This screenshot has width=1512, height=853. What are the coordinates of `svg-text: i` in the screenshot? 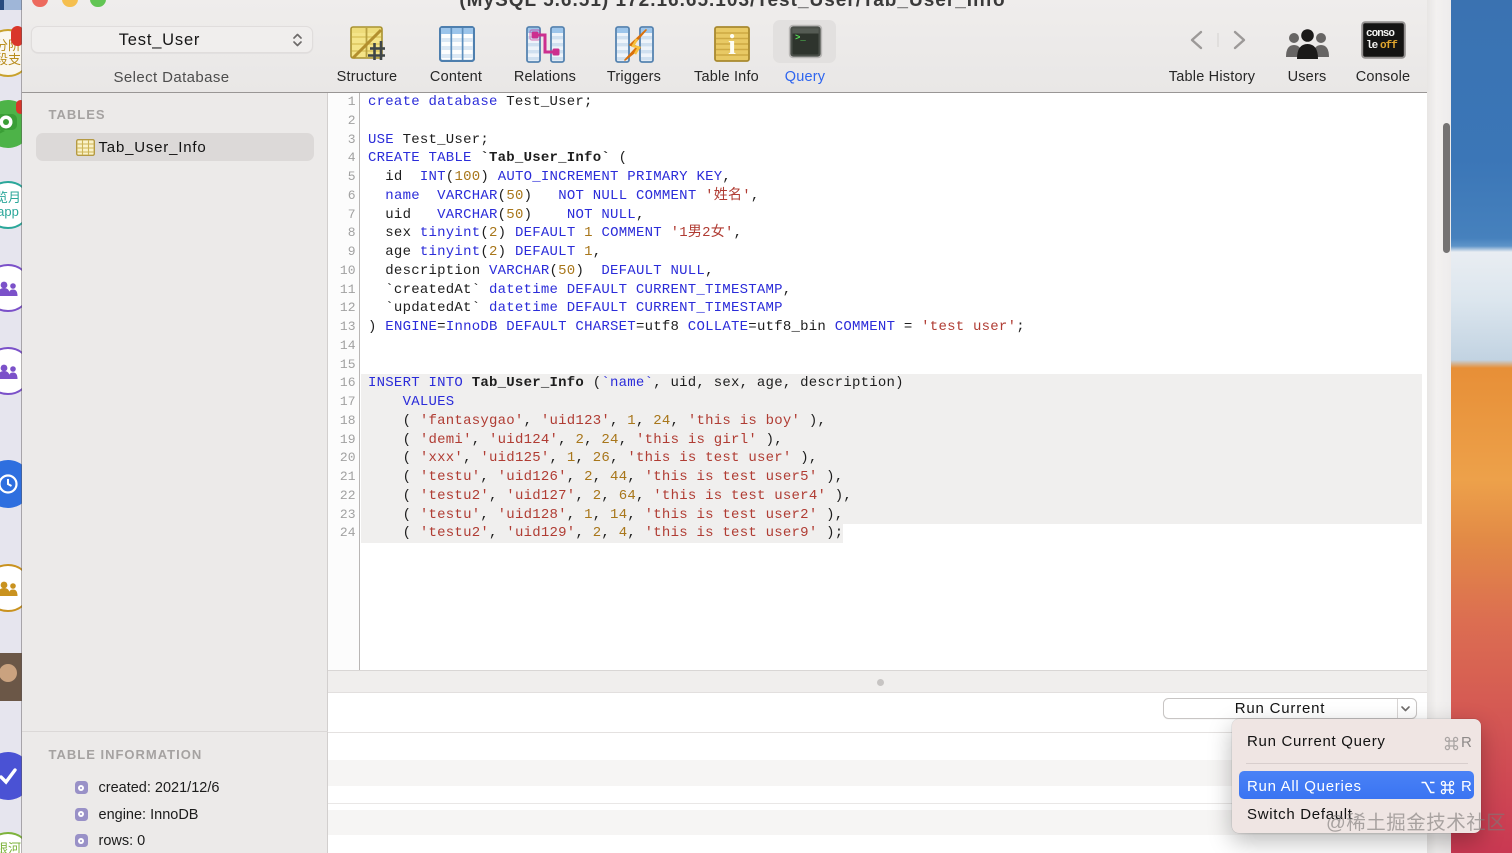 It's located at (732, 45).